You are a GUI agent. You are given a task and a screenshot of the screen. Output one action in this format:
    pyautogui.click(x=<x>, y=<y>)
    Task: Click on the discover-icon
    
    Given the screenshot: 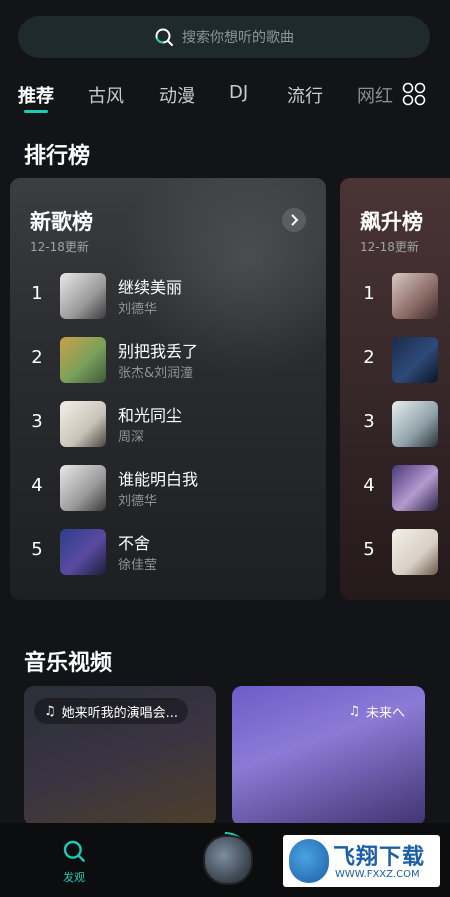 What is the action you would take?
    pyautogui.click(x=74, y=851)
    